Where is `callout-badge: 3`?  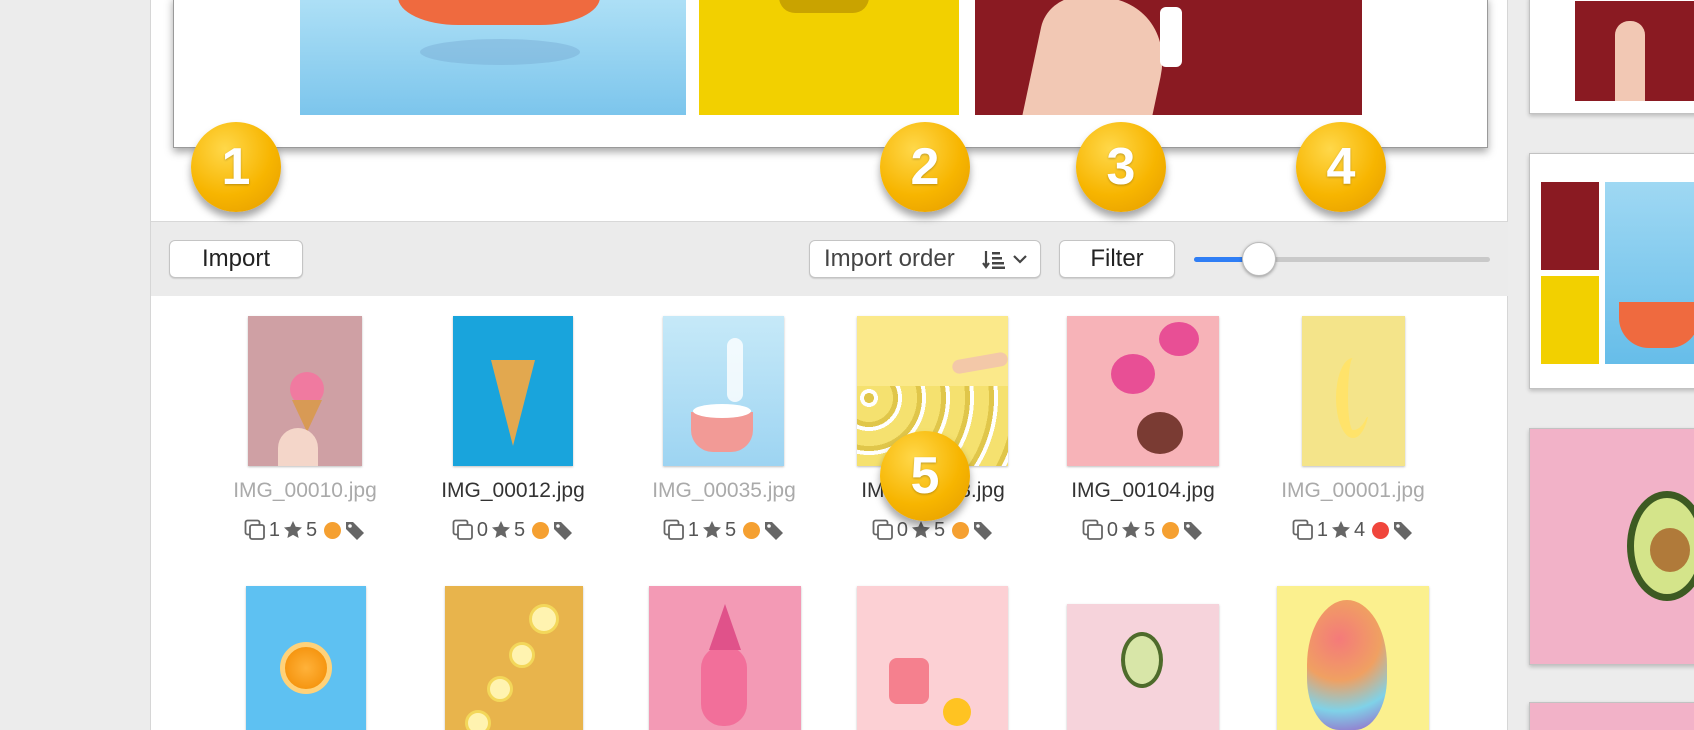 callout-badge: 3 is located at coordinates (1121, 167).